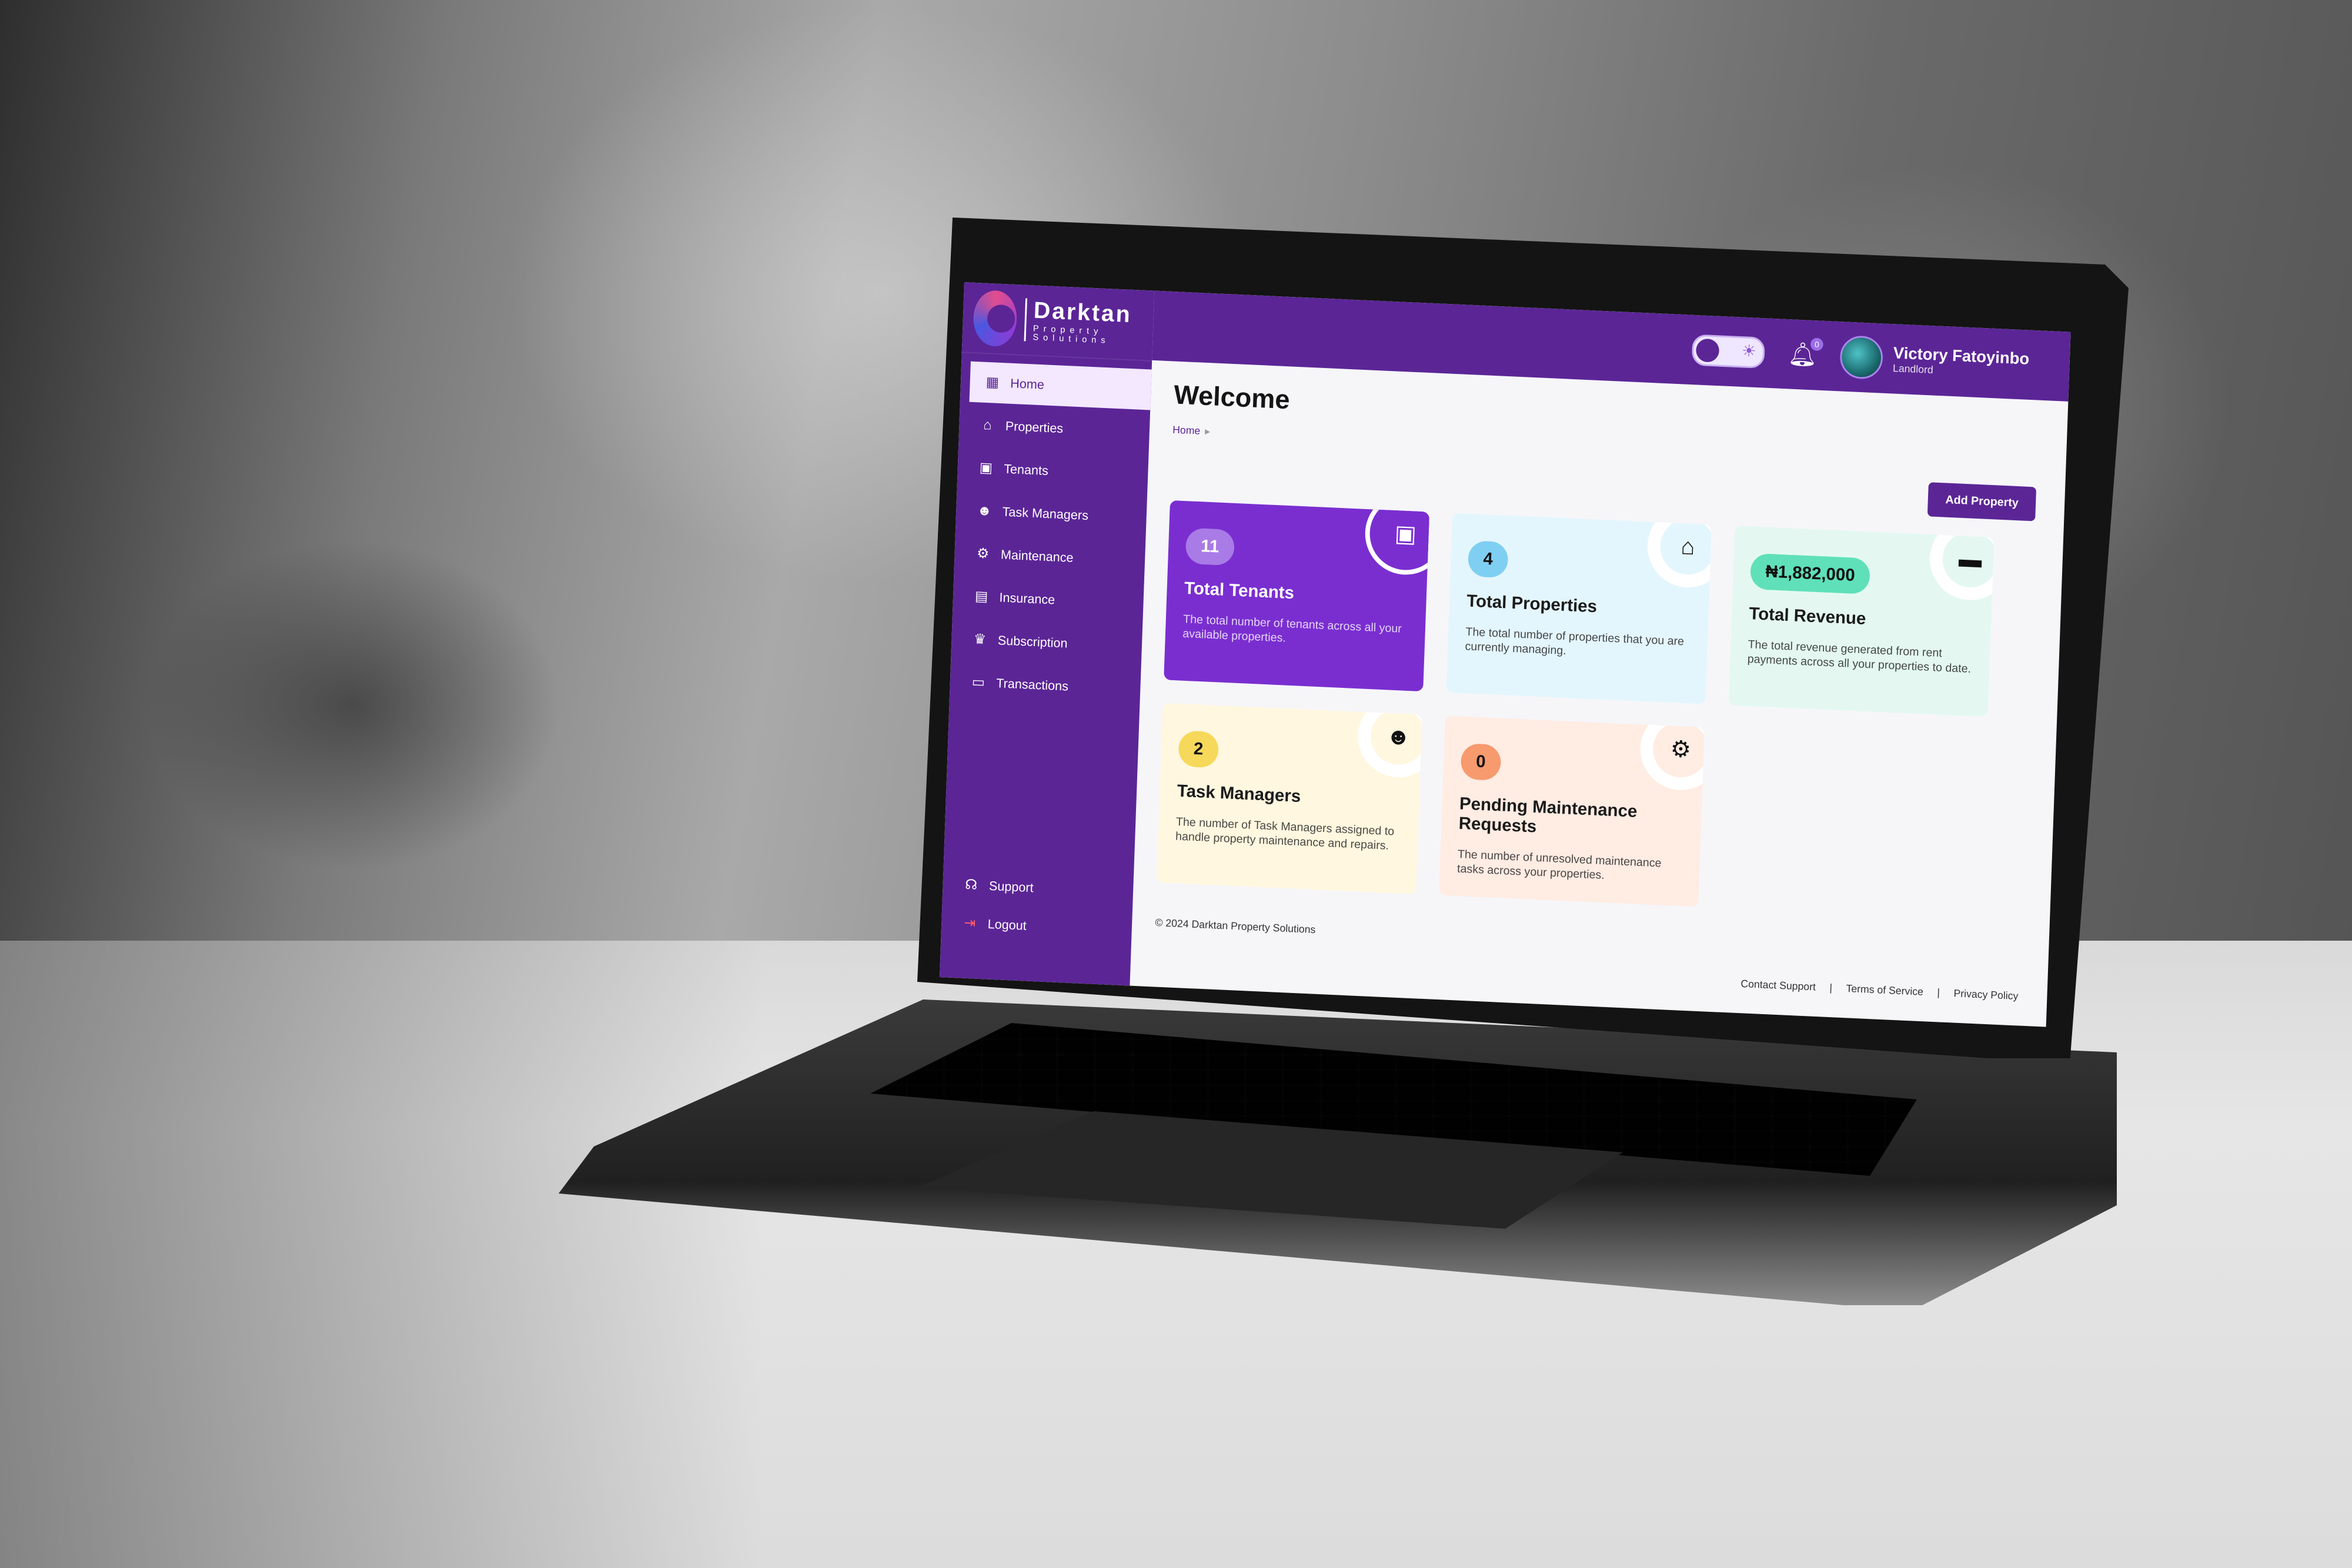 The width and height of the screenshot is (2352, 1568). Describe the element at coordinates (1082, 312) in the screenshot. I see `brand-name: Darktan` at that location.